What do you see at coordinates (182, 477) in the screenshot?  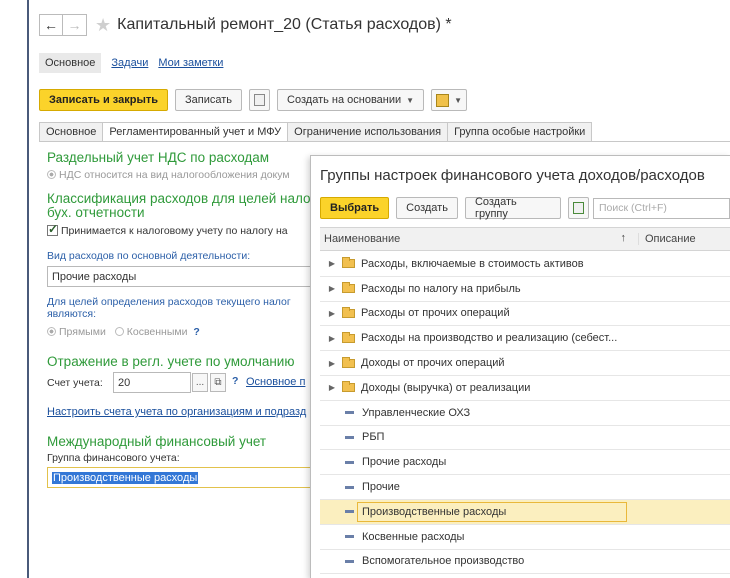 I see `ifrs-group-field: Производственные расходы` at bounding box center [182, 477].